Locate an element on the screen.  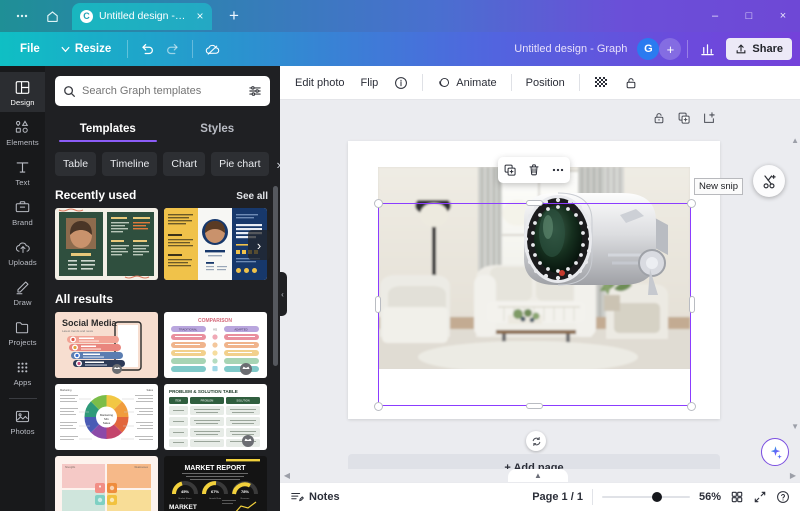
notes-button: Notes is located at coordinates (315, 497).